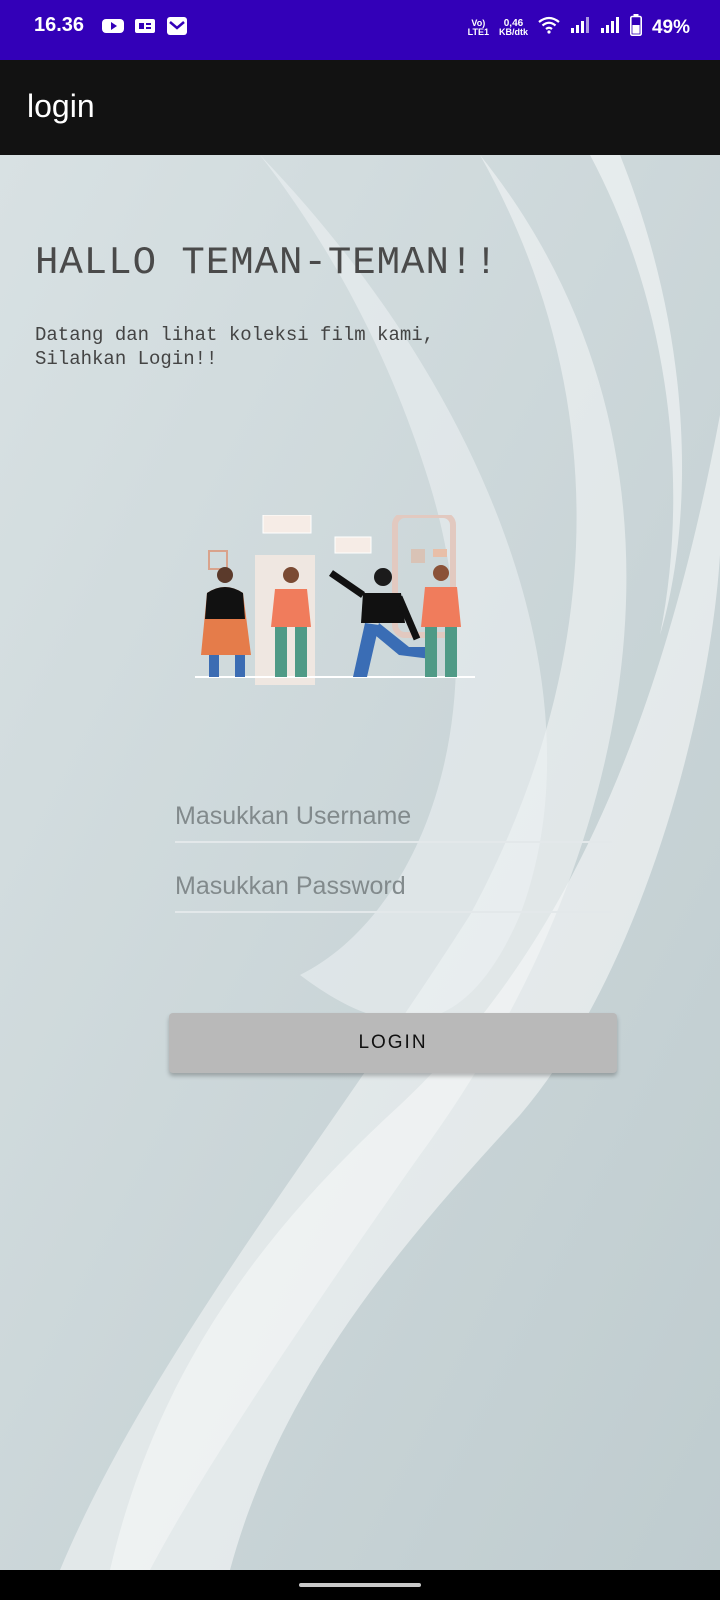 This screenshot has width=720, height=1600. Describe the element at coordinates (126, 359) in the screenshot. I see `subtext-line: Silahkan Login!!` at that location.